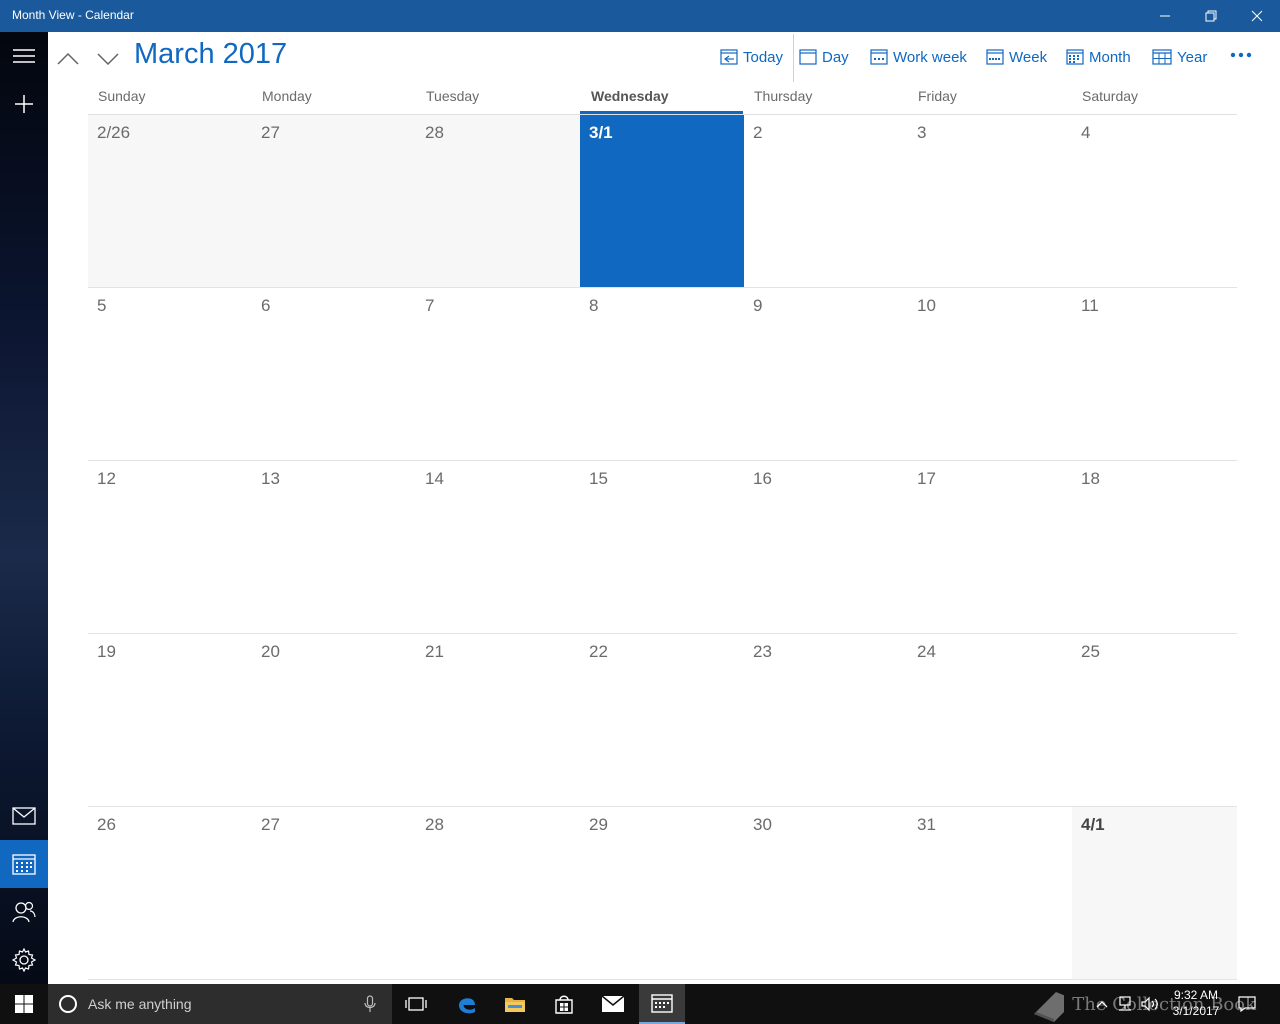  Describe the element at coordinates (416, 1004) in the screenshot. I see `task-view-button` at that location.